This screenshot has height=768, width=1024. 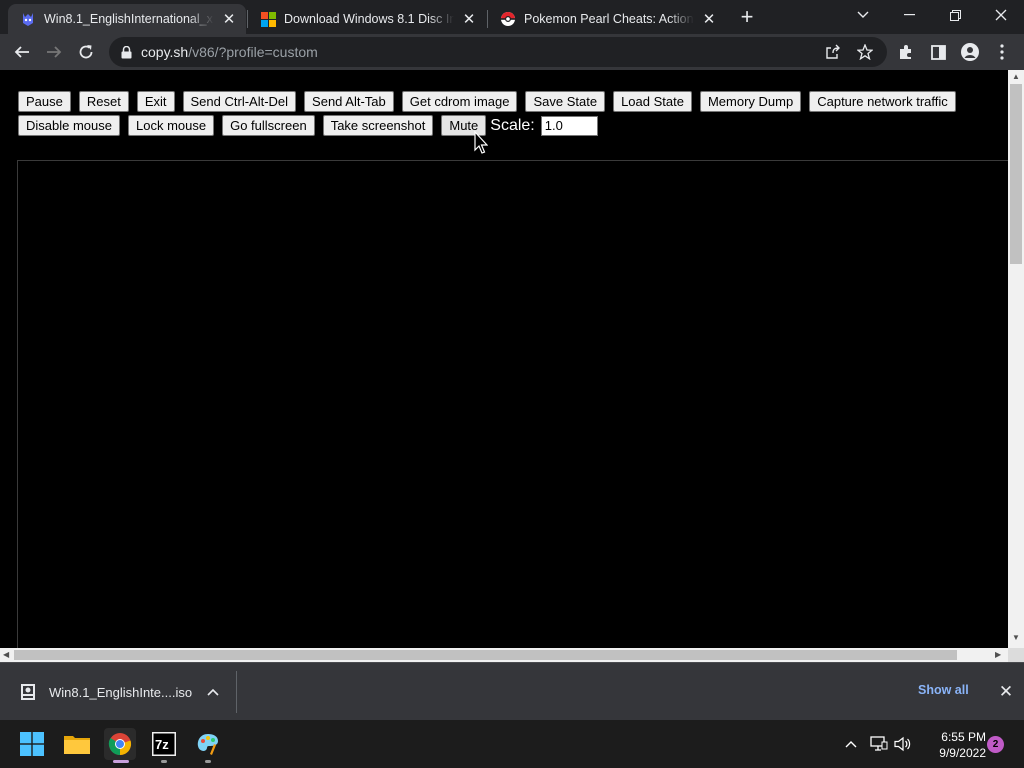 I want to click on 7zip-icon: 7z, so click(x=164, y=744).